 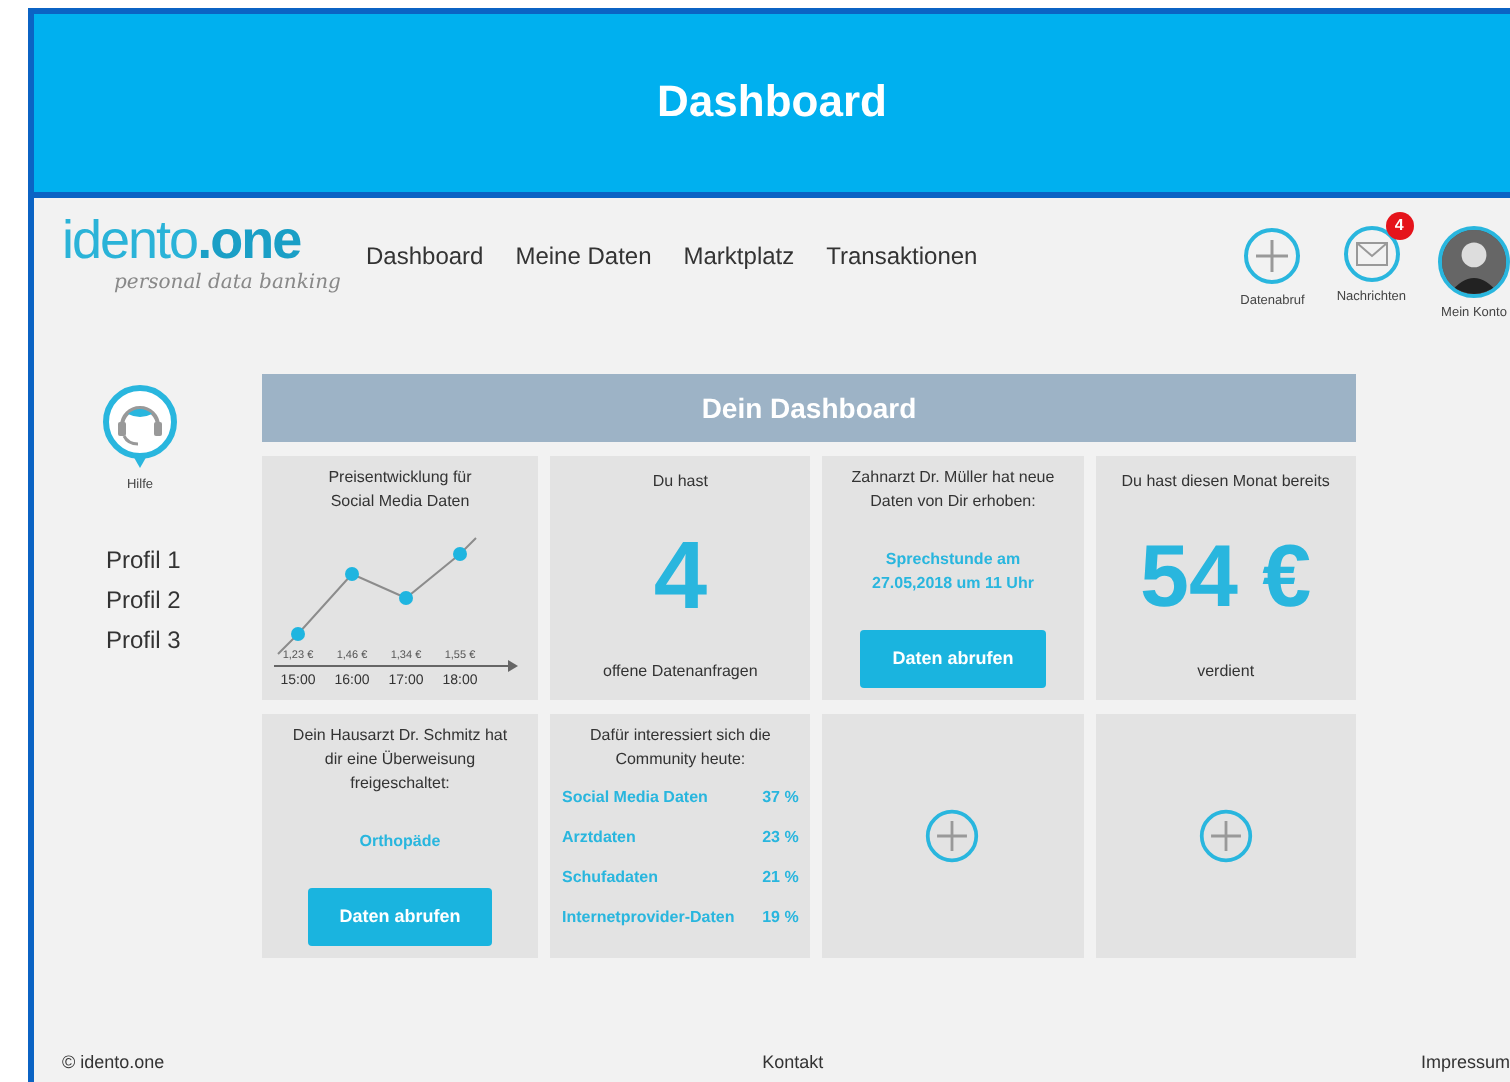 I want to click on nav-link: Dashboard, so click(x=425, y=256).